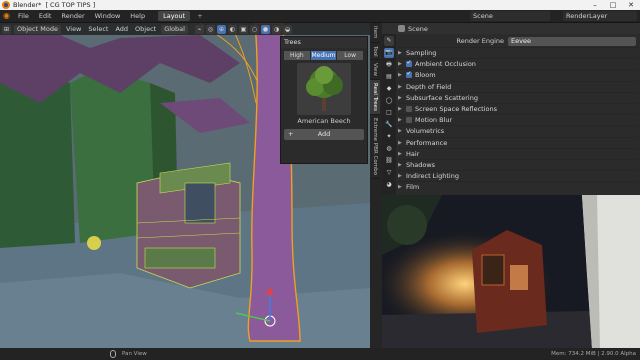 This screenshot has height=360, width=640. What do you see at coordinates (23, 16) in the screenshot?
I see `menu-file: File` at bounding box center [23, 16].